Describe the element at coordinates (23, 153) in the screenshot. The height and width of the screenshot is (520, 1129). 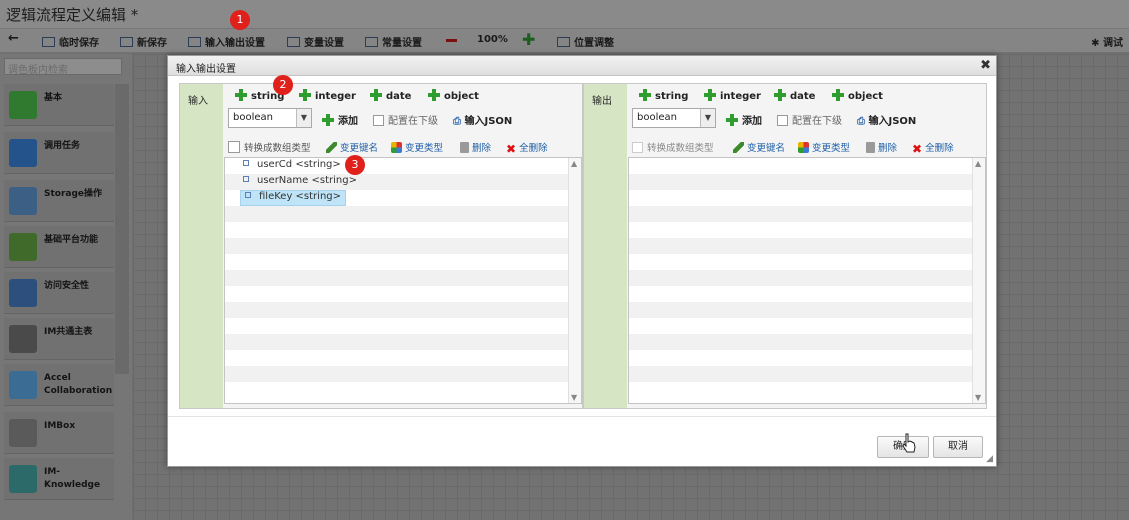
I see `call-task-icon` at that location.